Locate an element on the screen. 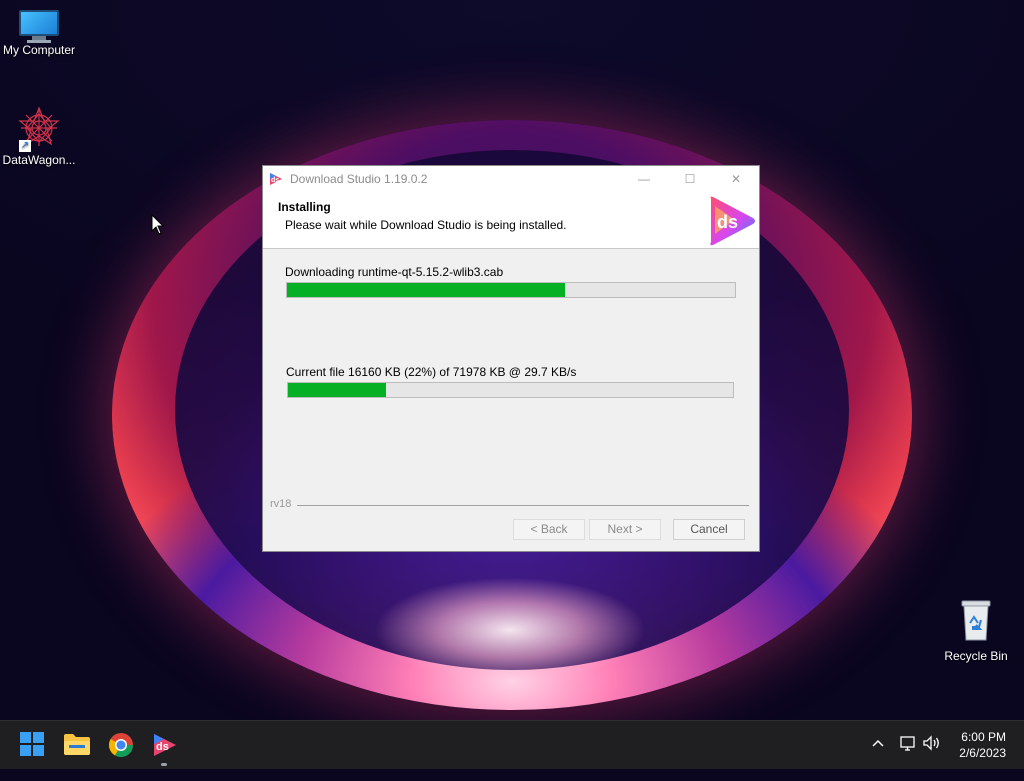 This screenshot has height=781, width=1024. branding-text: rv18 is located at coordinates (281, 504).